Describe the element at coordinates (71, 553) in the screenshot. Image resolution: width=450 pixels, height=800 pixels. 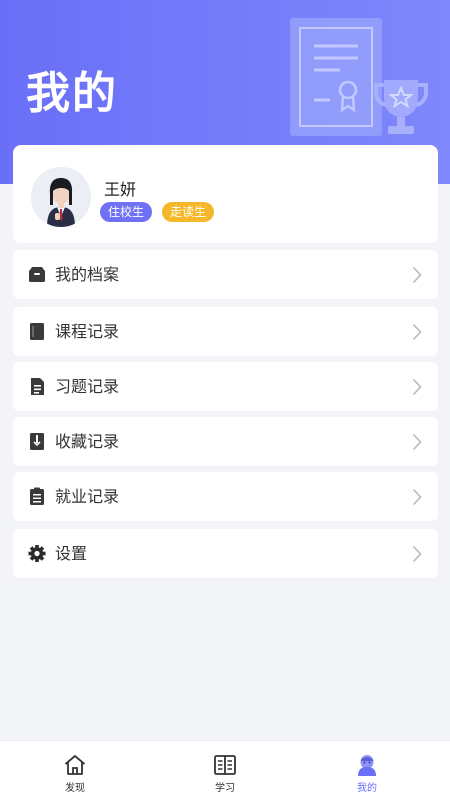
I see `menu-label-settings: 设置` at that location.